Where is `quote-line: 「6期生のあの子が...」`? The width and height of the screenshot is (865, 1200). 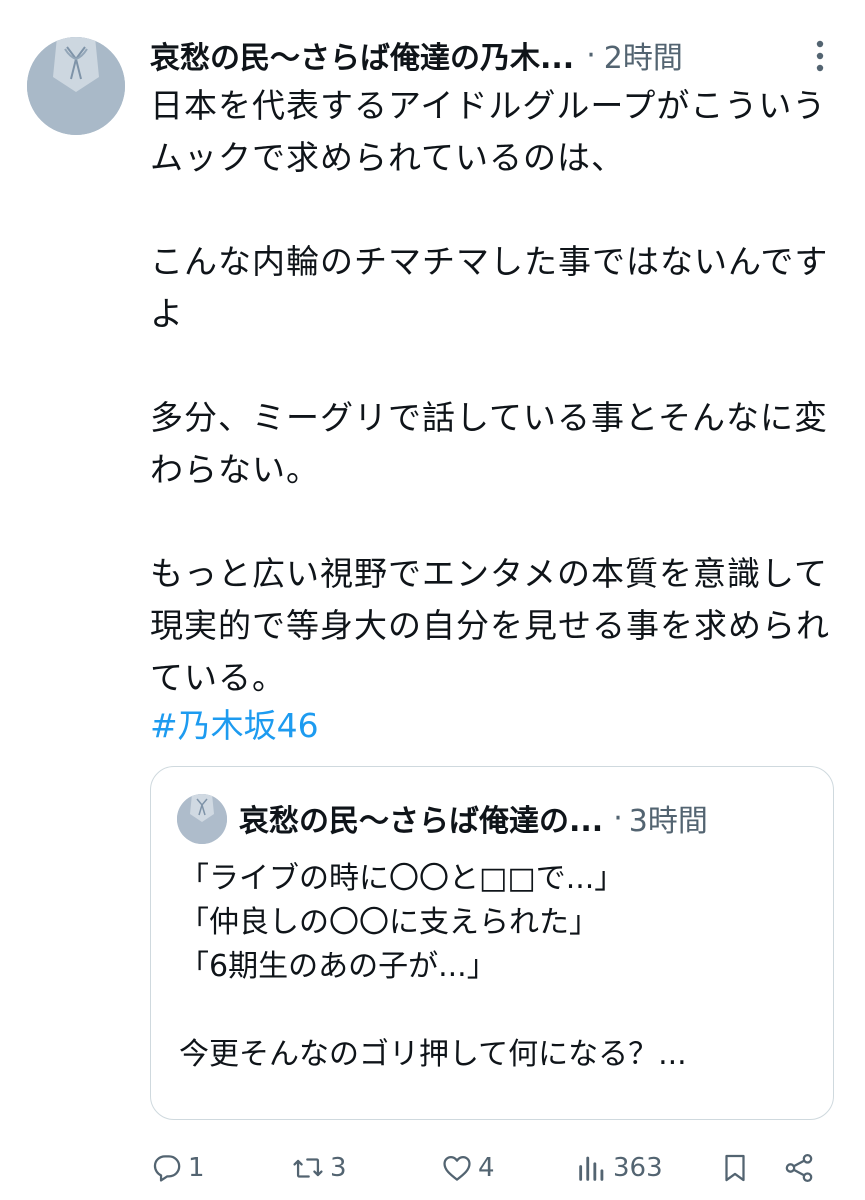 quote-line: 「6期生のあの子が...」 is located at coordinates (338, 966).